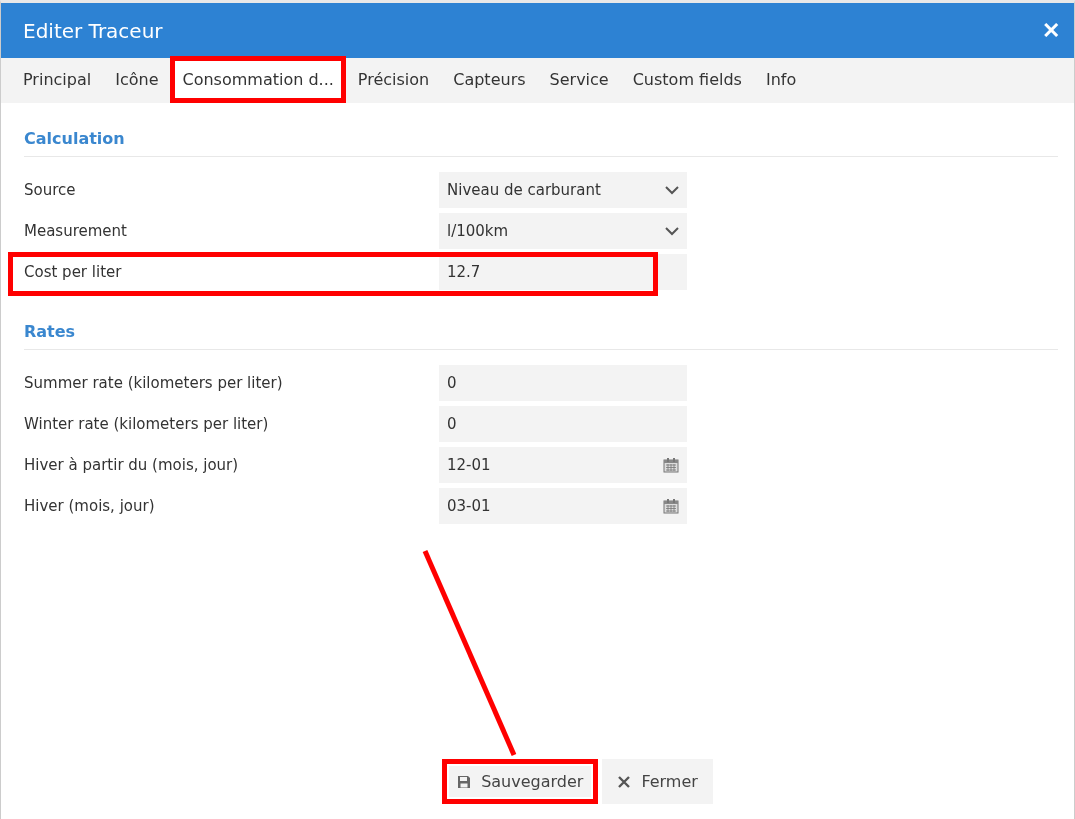 Image resolution: width=1075 pixels, height=819 pixels. I want to click on save-button: Sauvegarder, so click(520, 781).